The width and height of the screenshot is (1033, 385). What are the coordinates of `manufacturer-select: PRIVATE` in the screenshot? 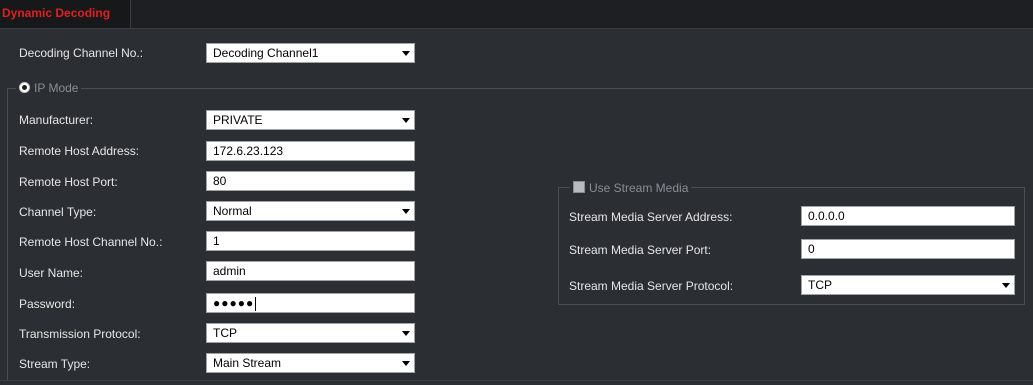 It's located at (310, 120).